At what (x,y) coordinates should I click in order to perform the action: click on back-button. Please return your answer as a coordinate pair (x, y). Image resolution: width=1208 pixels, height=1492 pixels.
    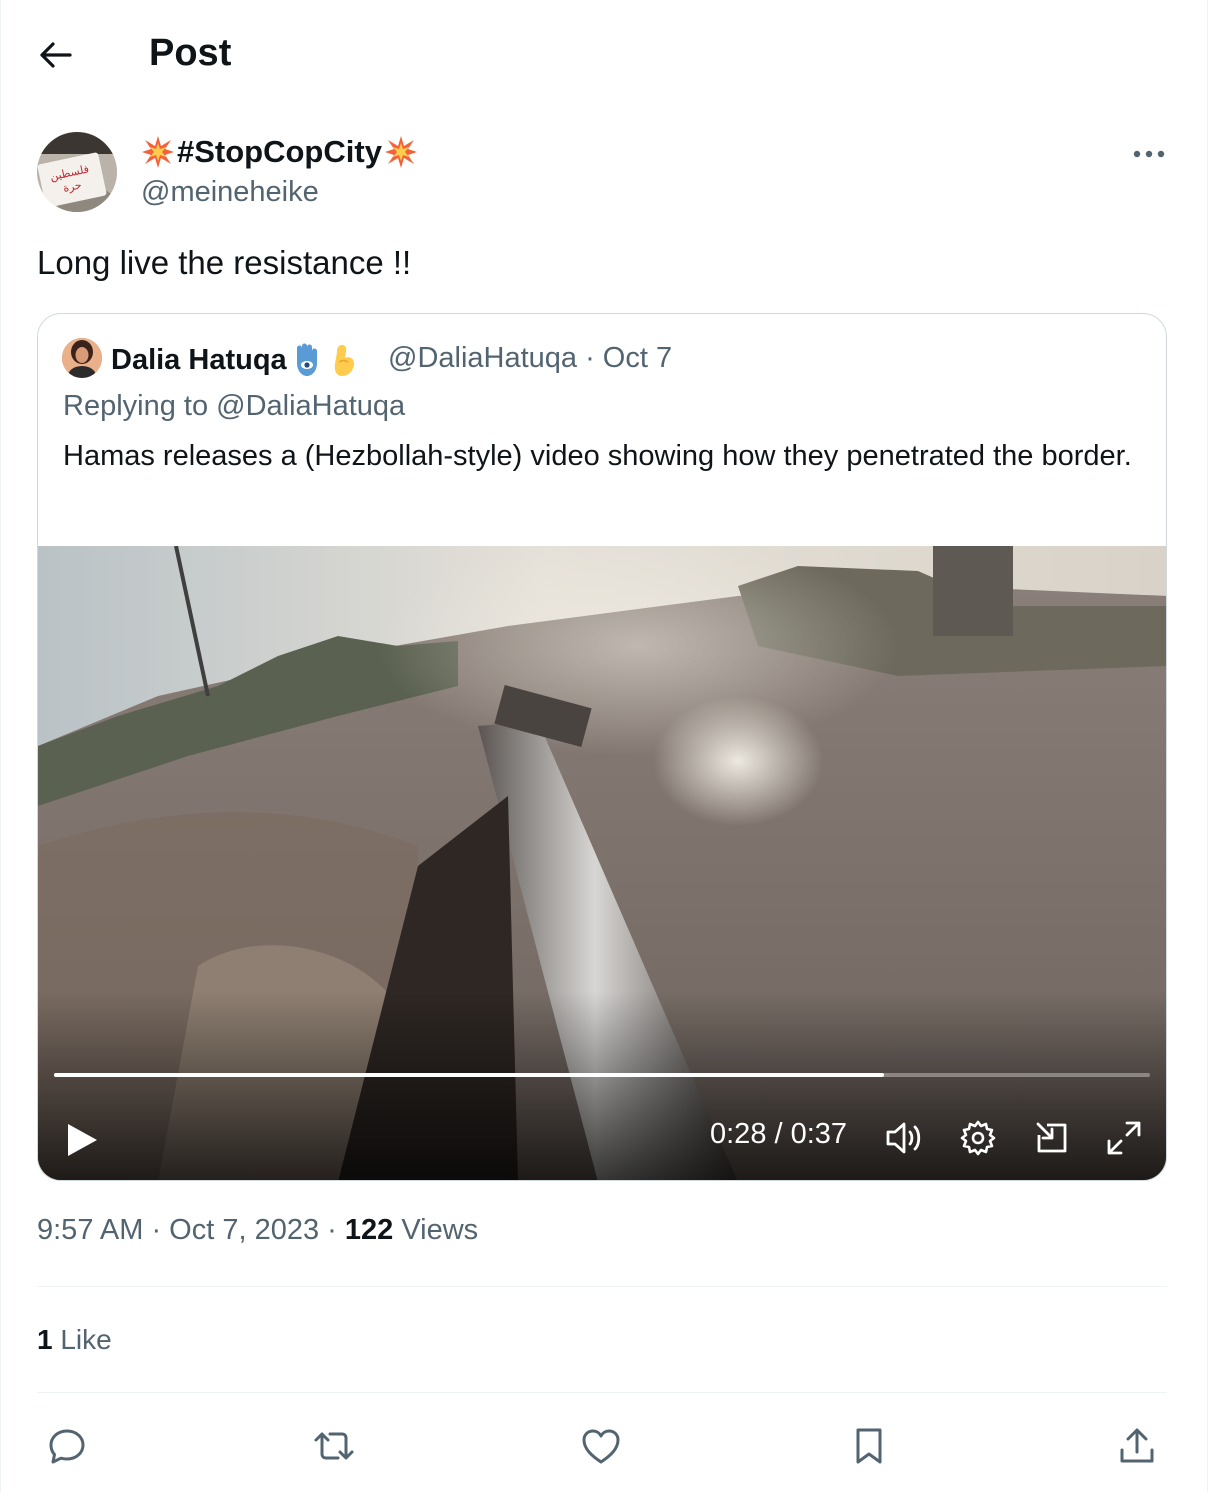
    Looking at the image, I should click on (56, 55).